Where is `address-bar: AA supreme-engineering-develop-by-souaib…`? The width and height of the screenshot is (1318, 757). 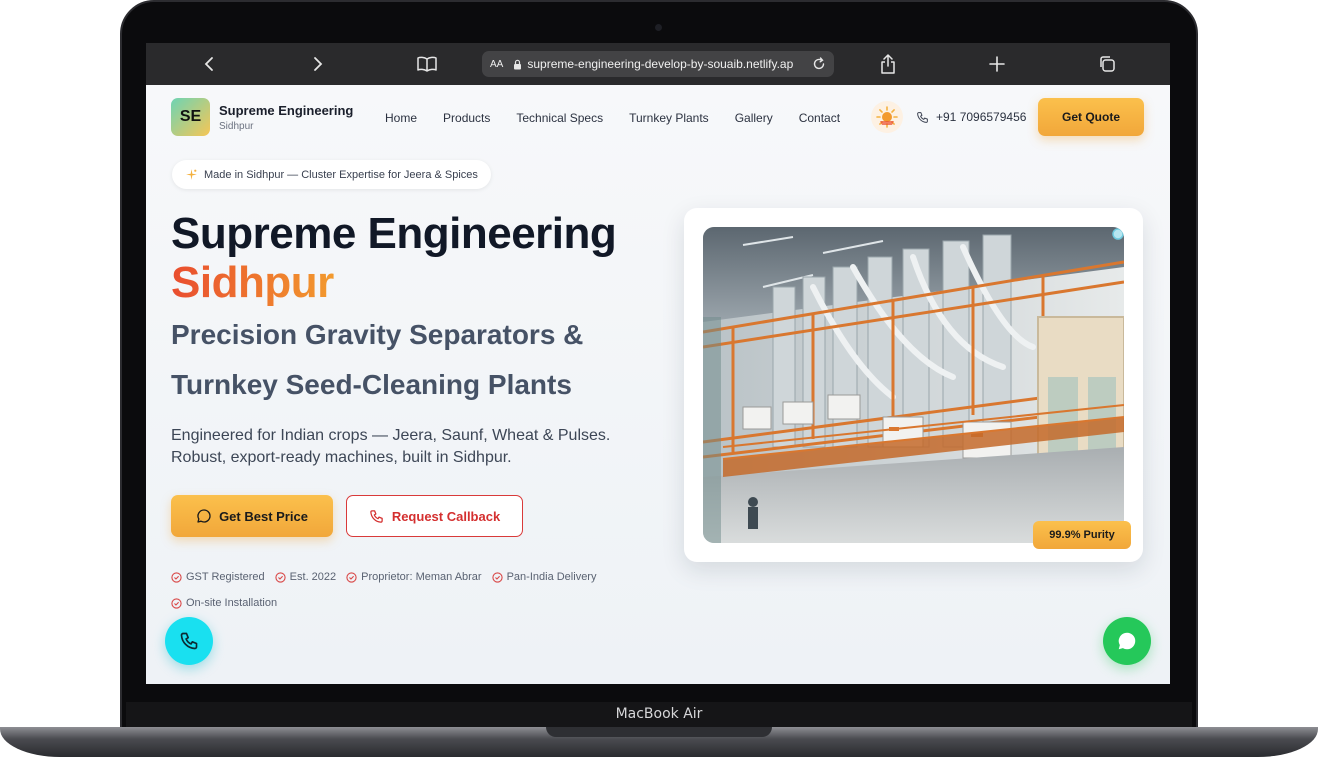
address-bar: AA supreme-engineering-develop-by-souaib… is located at coordinates (658, 64).